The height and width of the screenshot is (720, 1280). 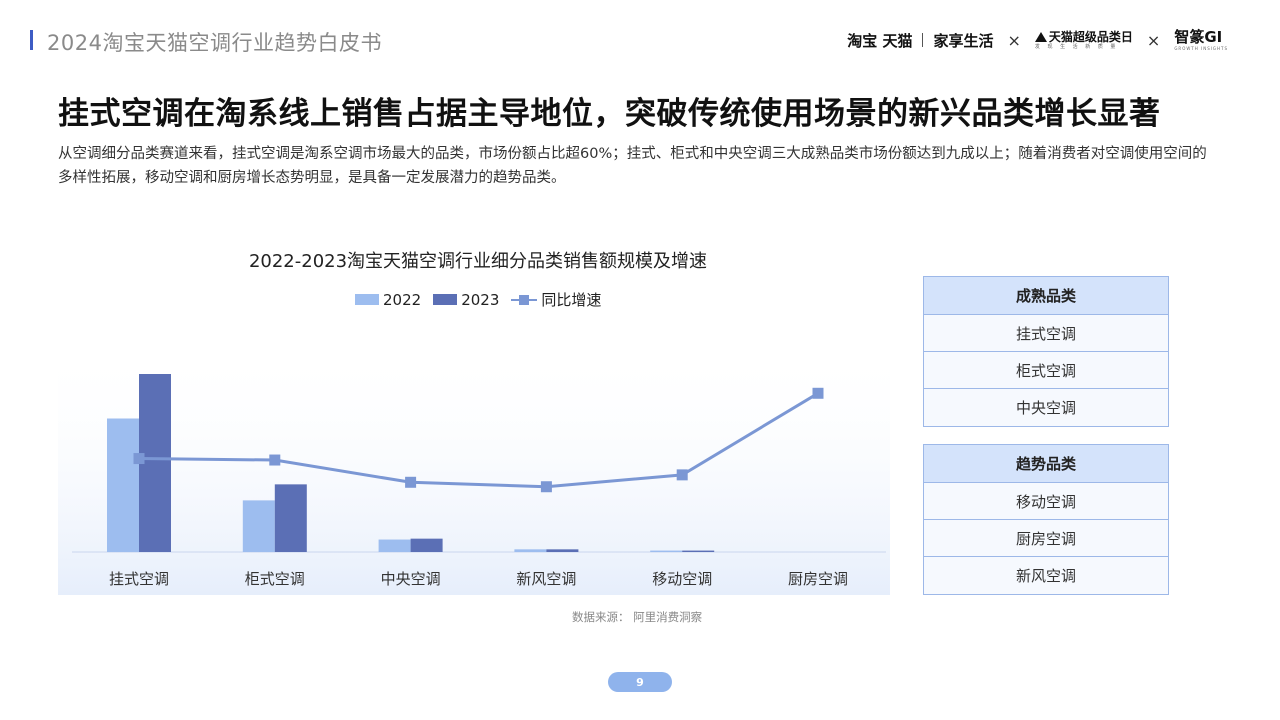 What do you see at coordinates (139, 579) in the screenshot?
I see `x-tick-label: 挂式空调` at bounding box center [139, 579].